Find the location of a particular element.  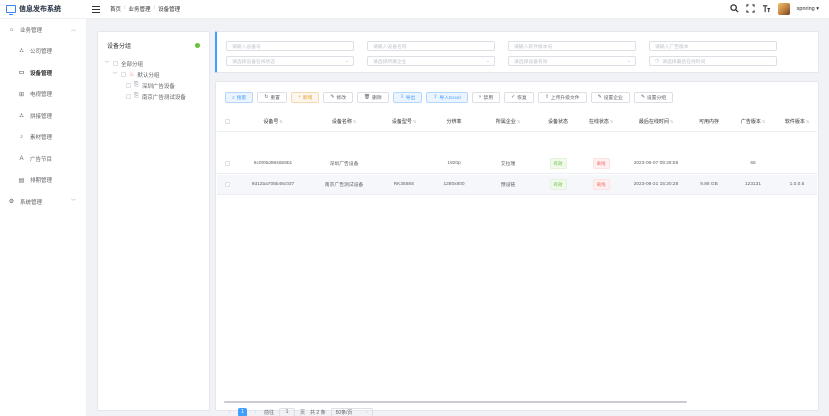

set-enterprise-button: ✎ 设置企业 is located at coordinates (610, 97).